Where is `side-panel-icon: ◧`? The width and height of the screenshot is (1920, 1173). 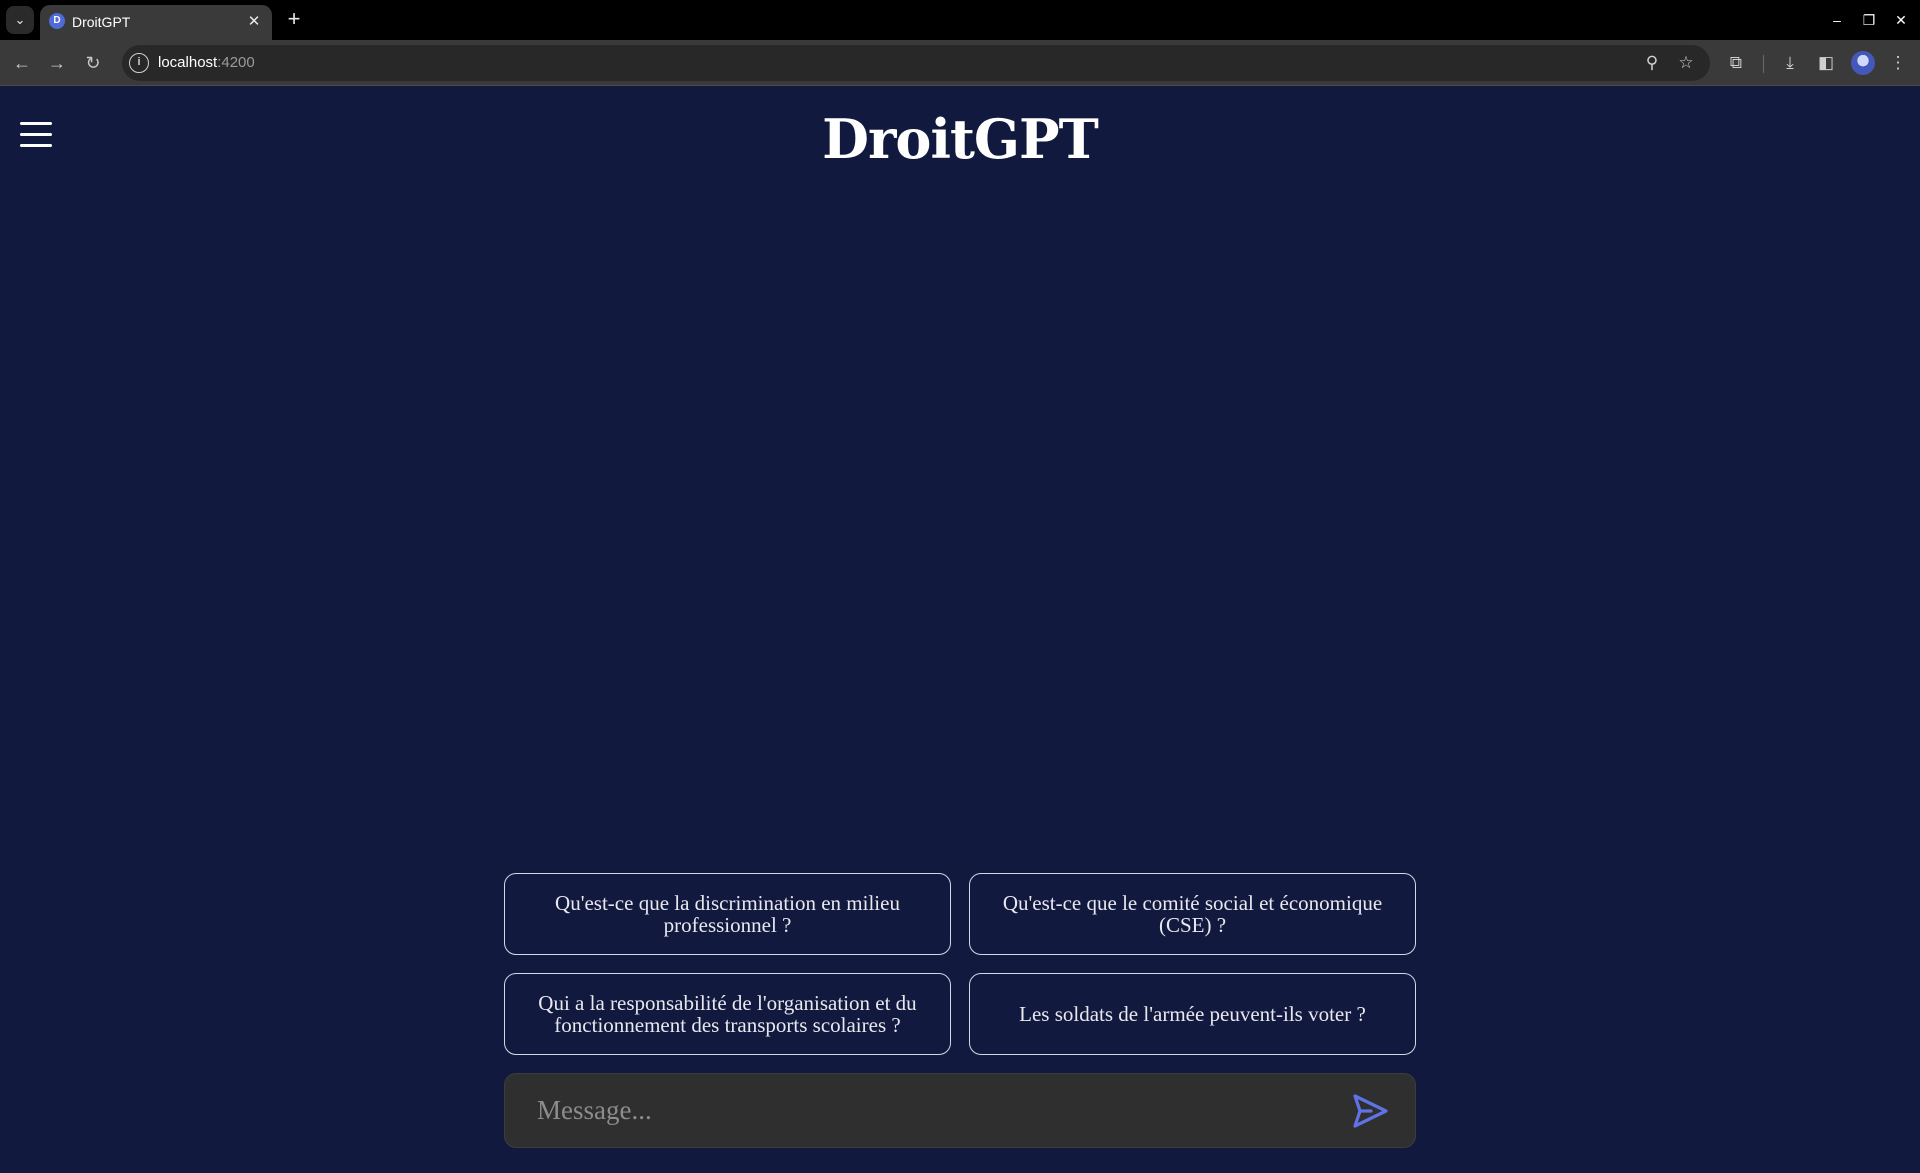 side-panel-icon: ◧ is located at coordinates (1826, 63).